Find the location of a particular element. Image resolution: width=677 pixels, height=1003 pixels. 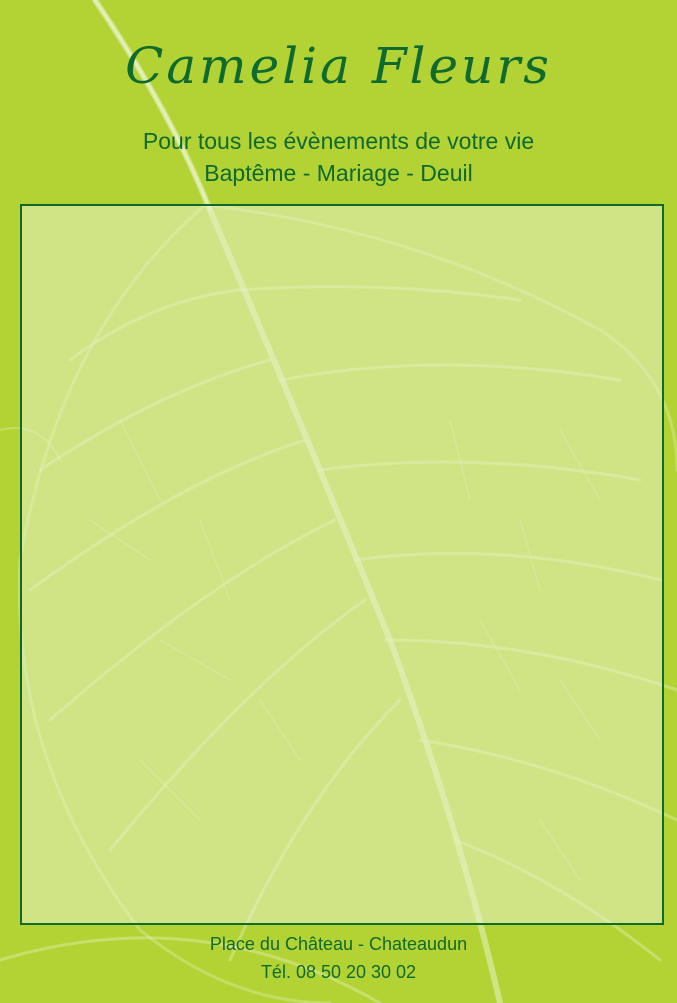

footer-phone: Tél. 08 50 20 30 02 is located at coordinates (338, 972).